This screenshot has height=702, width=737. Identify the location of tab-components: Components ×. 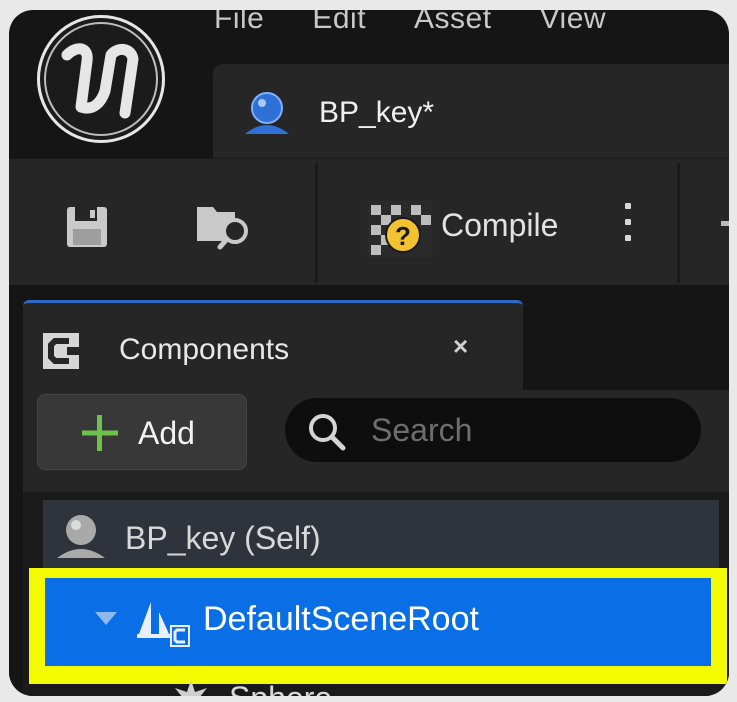
(273, 346).